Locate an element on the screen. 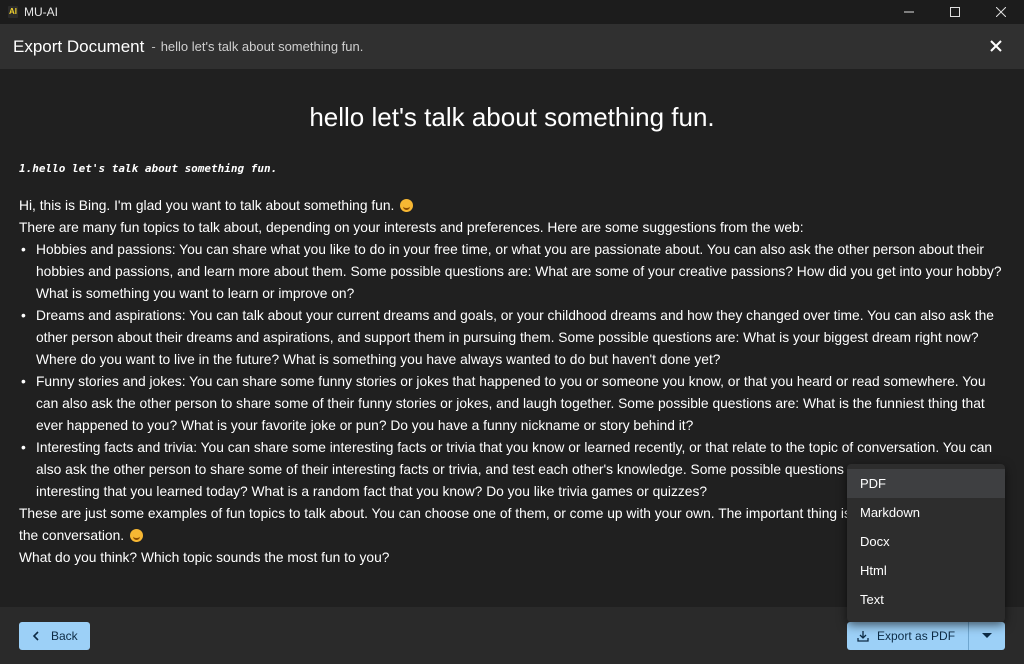  export-format-menu: PDF Markdown Docx Html Text is located at coordinates (926, 543).